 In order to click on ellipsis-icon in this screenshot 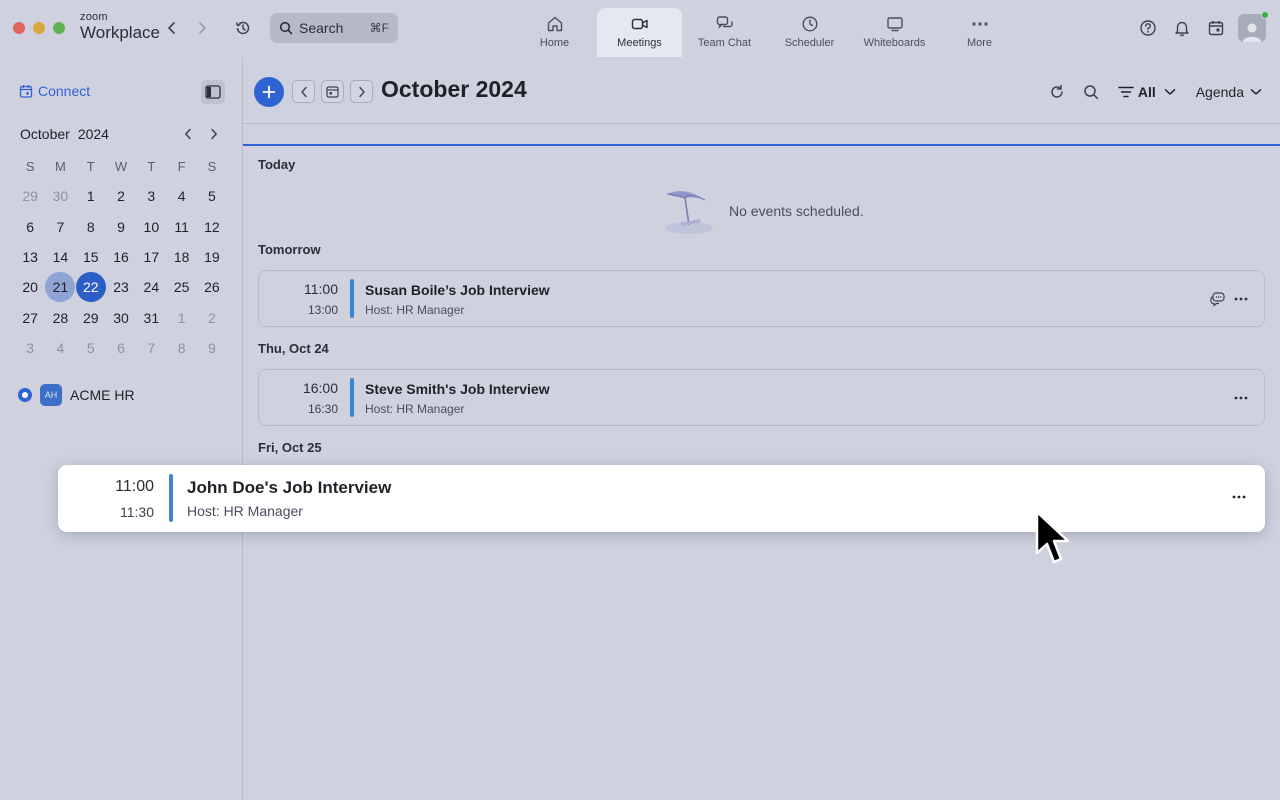, I will do `click(1241, 299)`.